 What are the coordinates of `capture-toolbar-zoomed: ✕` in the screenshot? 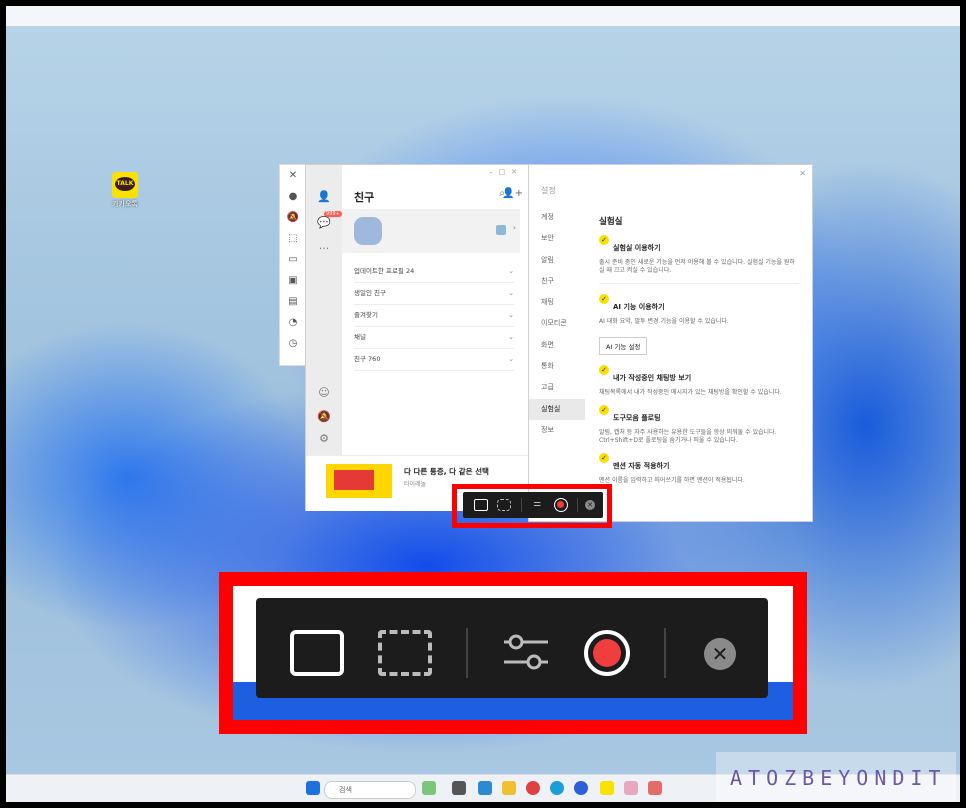 It's located at (512, 648).